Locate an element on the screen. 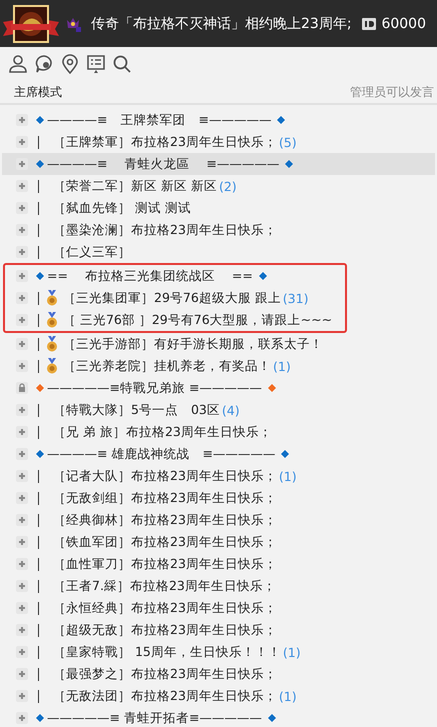 The width and height of the screenshot is (437, 727). id-number: 60000 is located at coordinates (403, 24).